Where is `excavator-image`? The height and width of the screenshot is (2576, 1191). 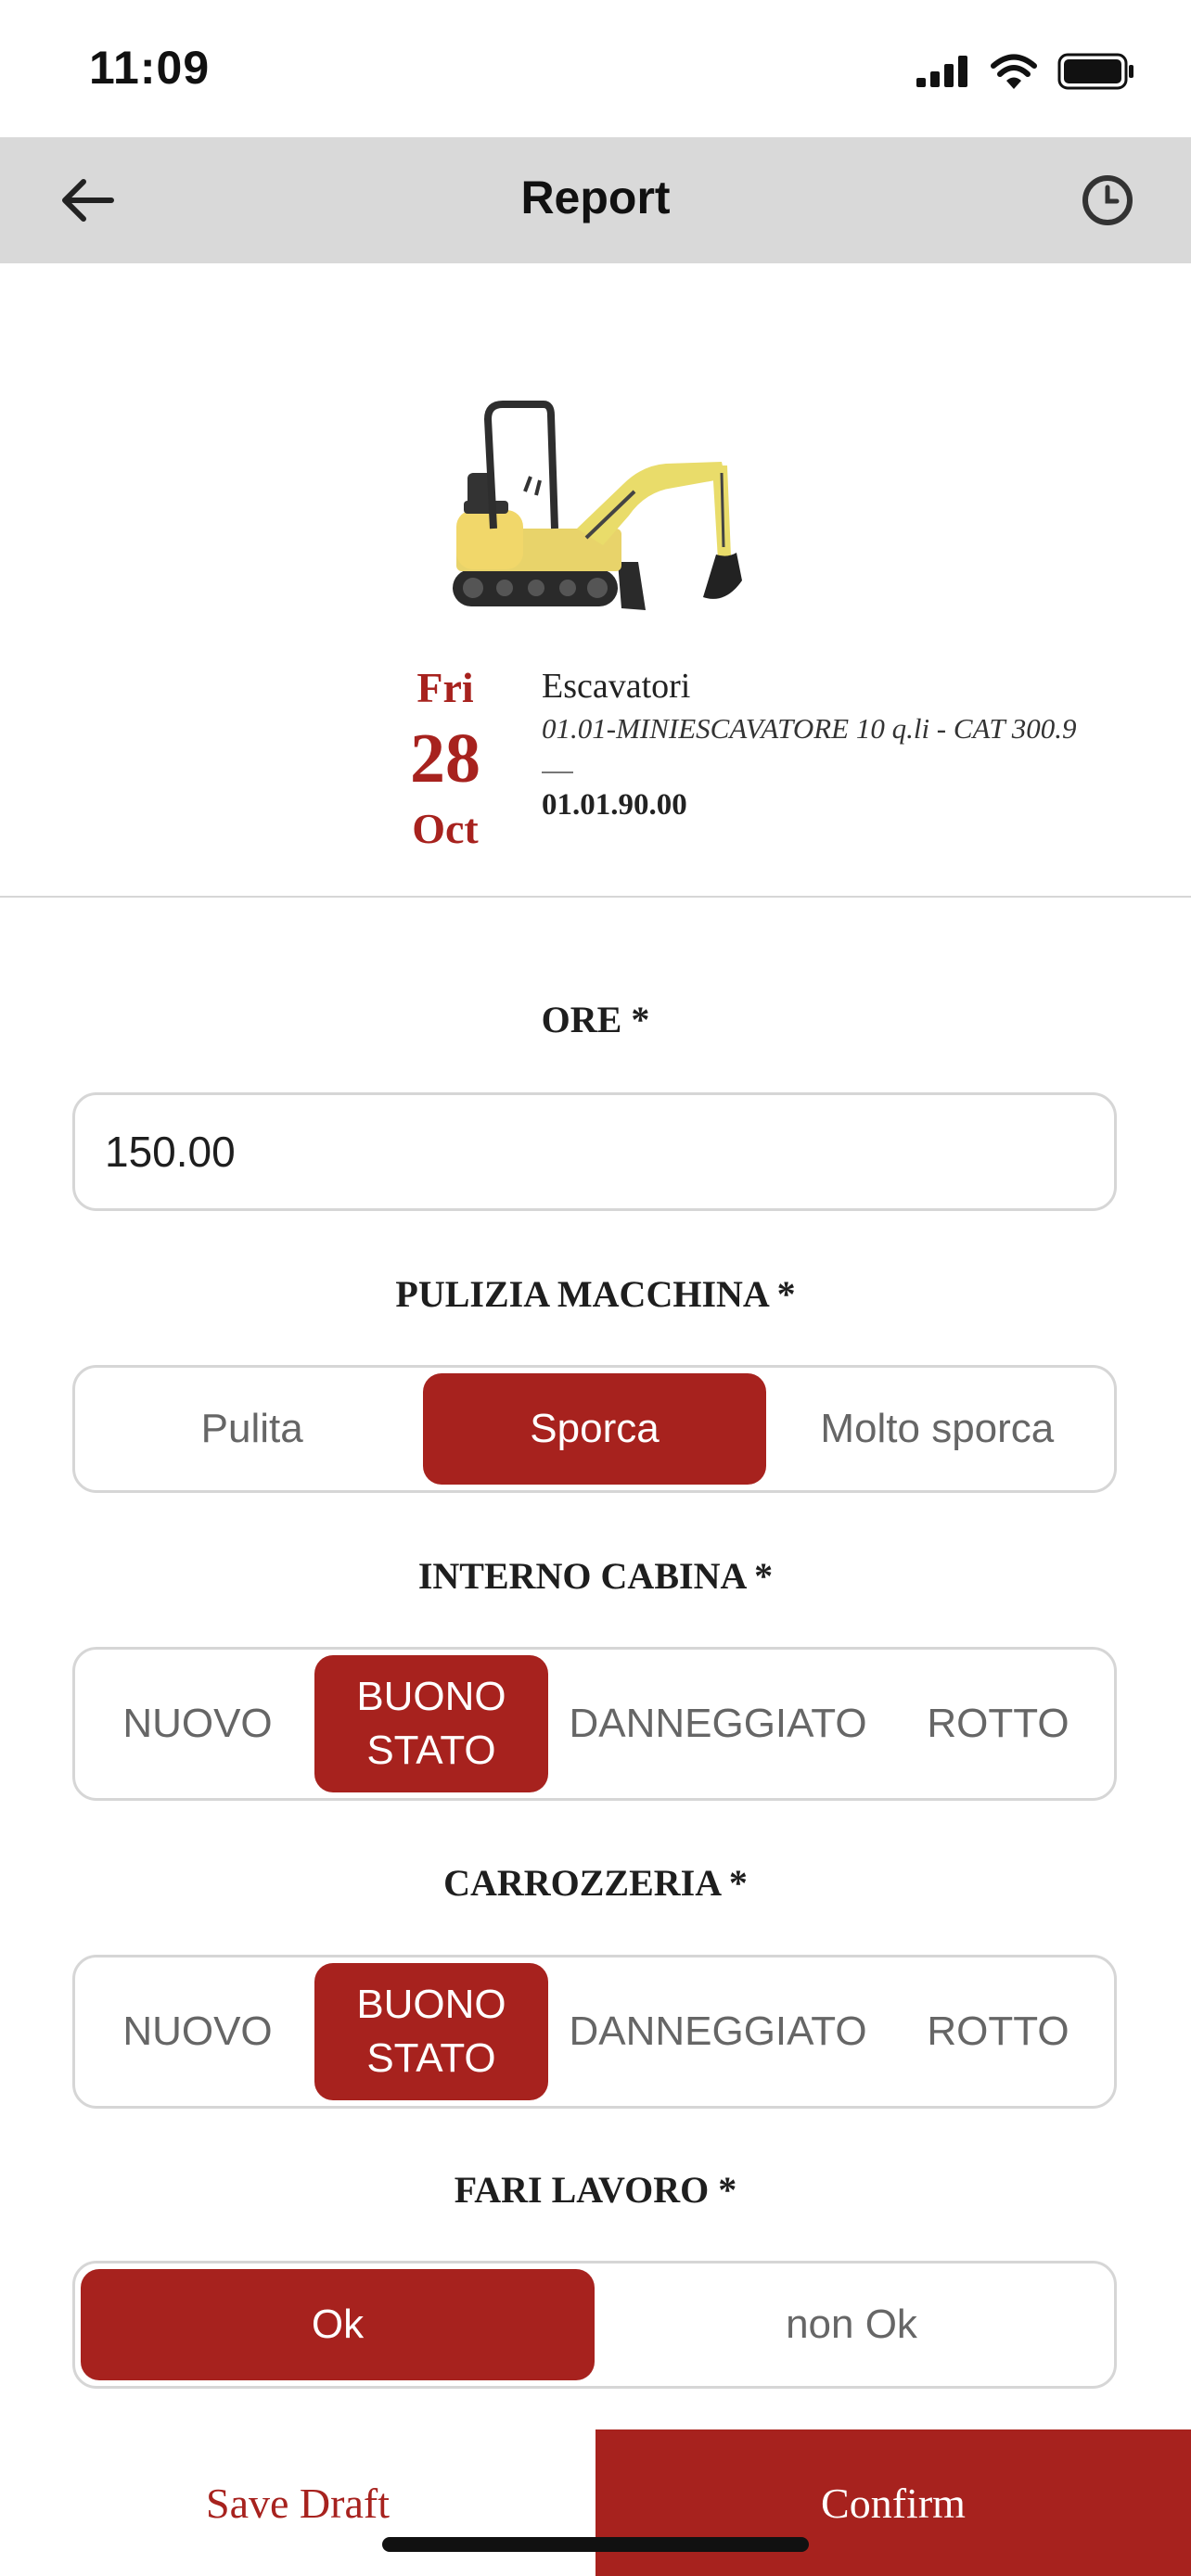
excavator-image is located at coordinates (597, 505).